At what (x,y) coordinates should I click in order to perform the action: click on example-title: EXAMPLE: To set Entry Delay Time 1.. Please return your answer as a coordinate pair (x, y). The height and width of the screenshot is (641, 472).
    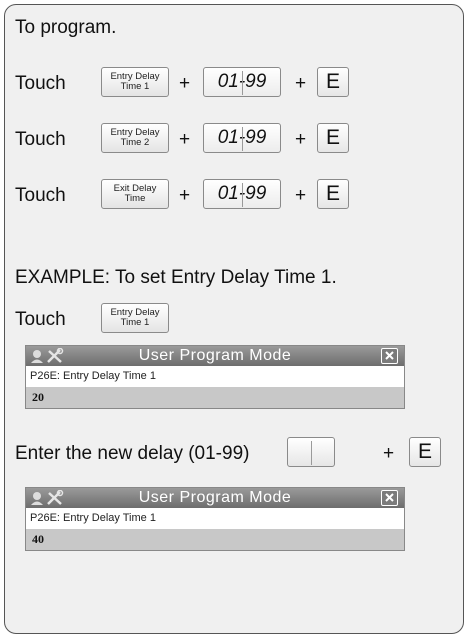
    Looking at the image, I should click on (176, 277).